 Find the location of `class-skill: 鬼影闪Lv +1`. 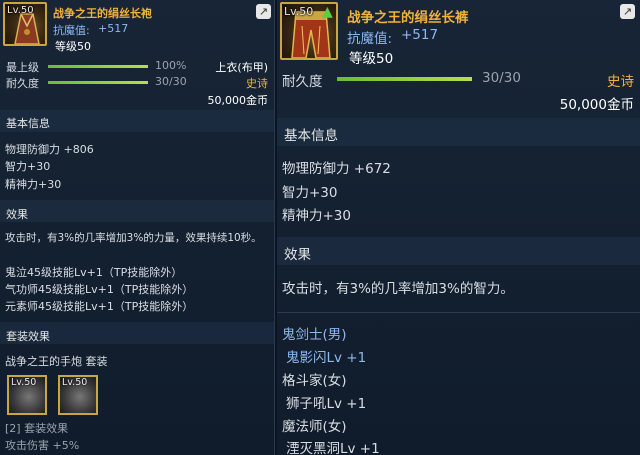

class-skill: 鬼影闪Lv +1 is located at coordinates (326, 358).